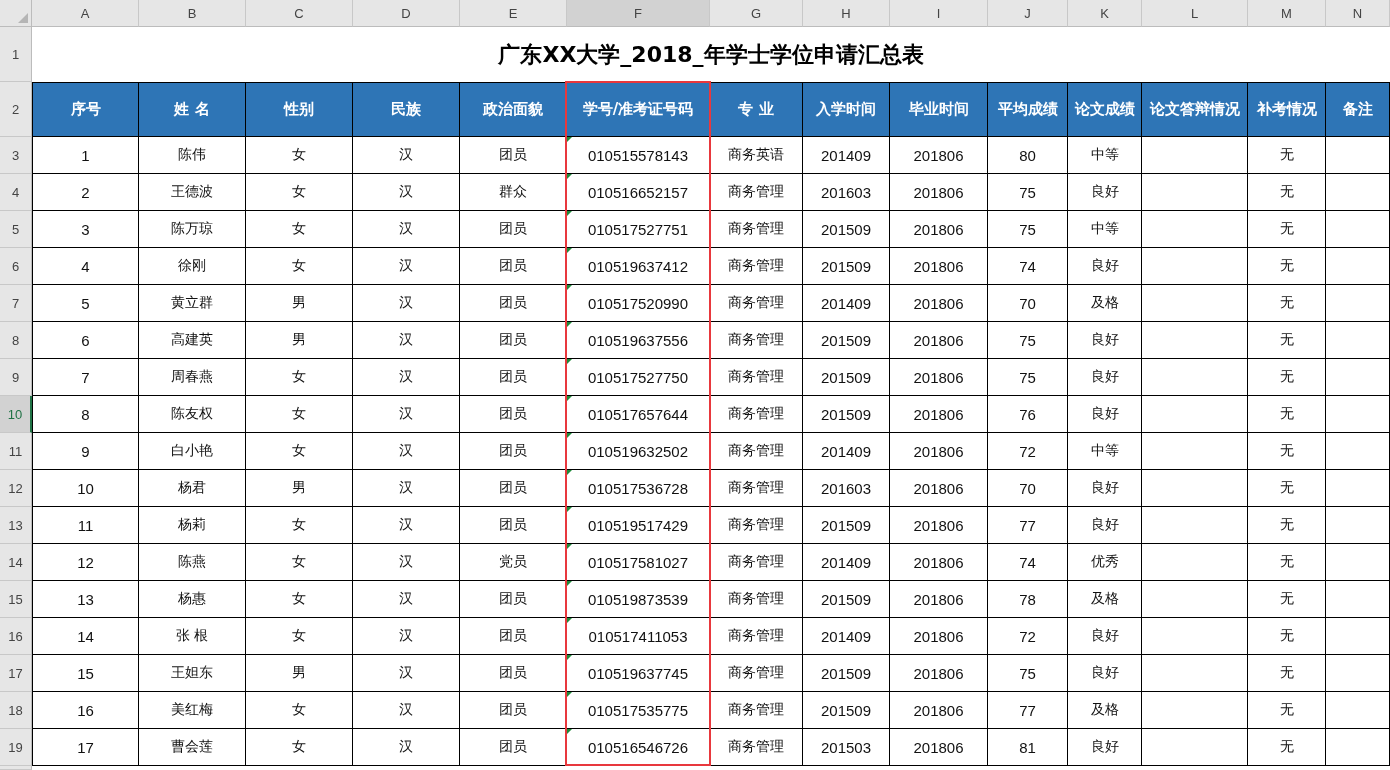 The image size is (1390, 770). I want to click on row-header: 5, so click(16, 229).